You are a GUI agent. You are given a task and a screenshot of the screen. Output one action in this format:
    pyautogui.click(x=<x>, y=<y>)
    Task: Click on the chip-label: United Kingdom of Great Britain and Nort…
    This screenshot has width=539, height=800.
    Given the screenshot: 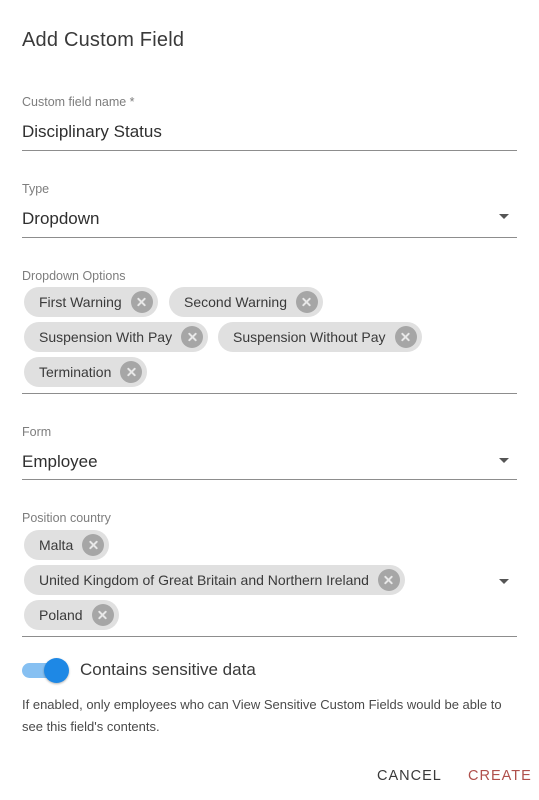 What is the action you would take?
    pyautogui.click(x=204, y=580)
    